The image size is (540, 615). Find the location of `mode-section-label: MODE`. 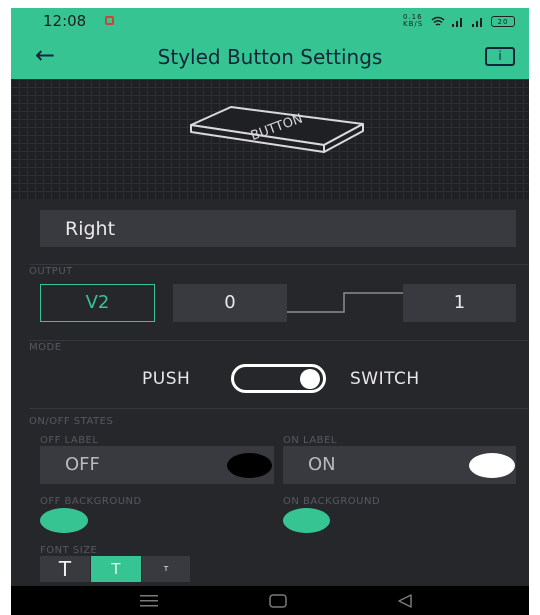

mode-section-label: MODE is located at coordinates (45, 347).